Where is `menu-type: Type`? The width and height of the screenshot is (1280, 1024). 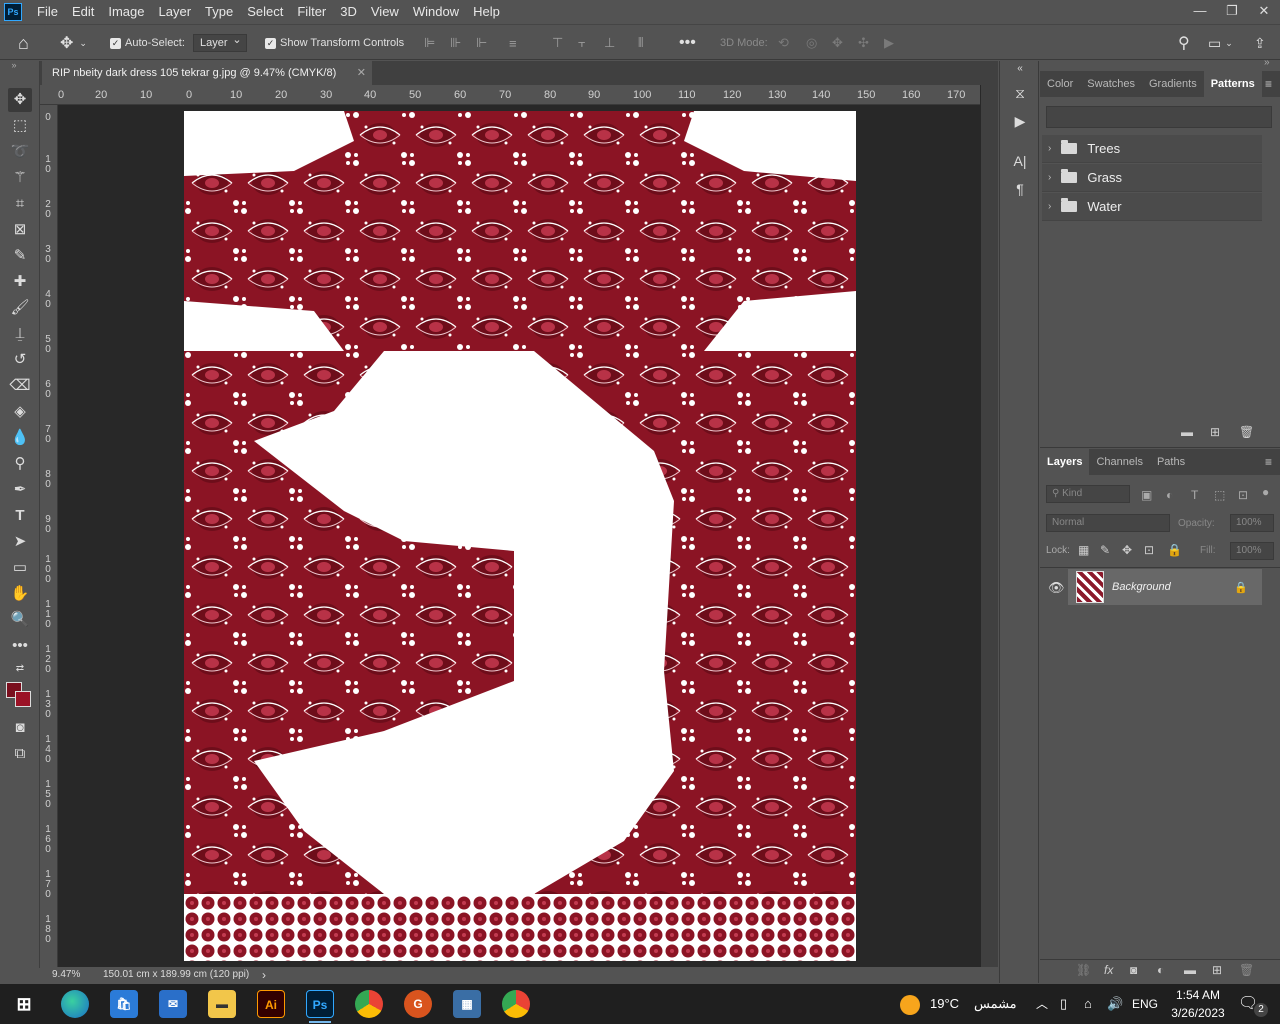 menu-type: Type is located at coordinates (219, 12).